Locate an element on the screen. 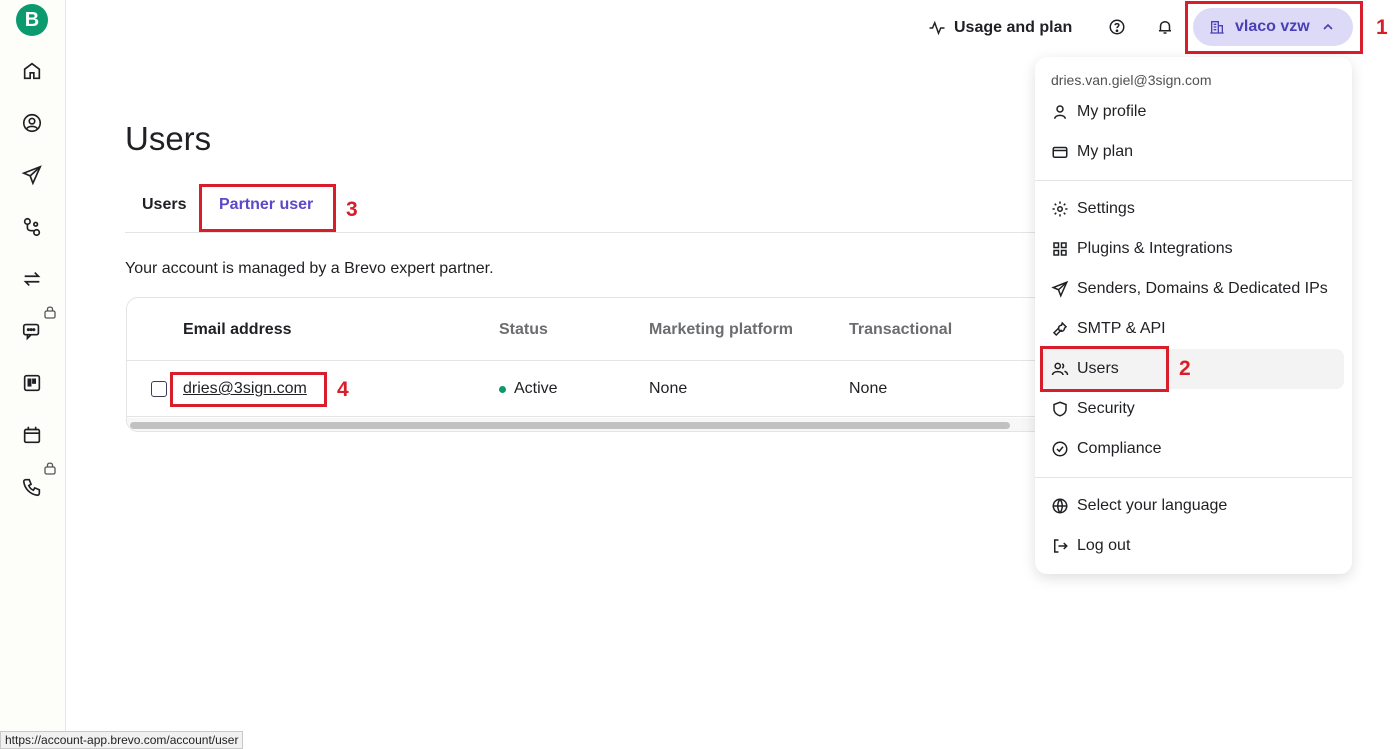  menu-item-senders: Senders, Domains & Dedicated IPs is located at coordinates (1192, 289).